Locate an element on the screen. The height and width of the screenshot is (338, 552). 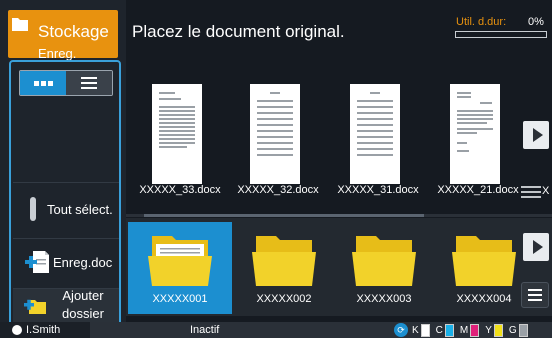
list-view-button is located at coordinates (89, 83).